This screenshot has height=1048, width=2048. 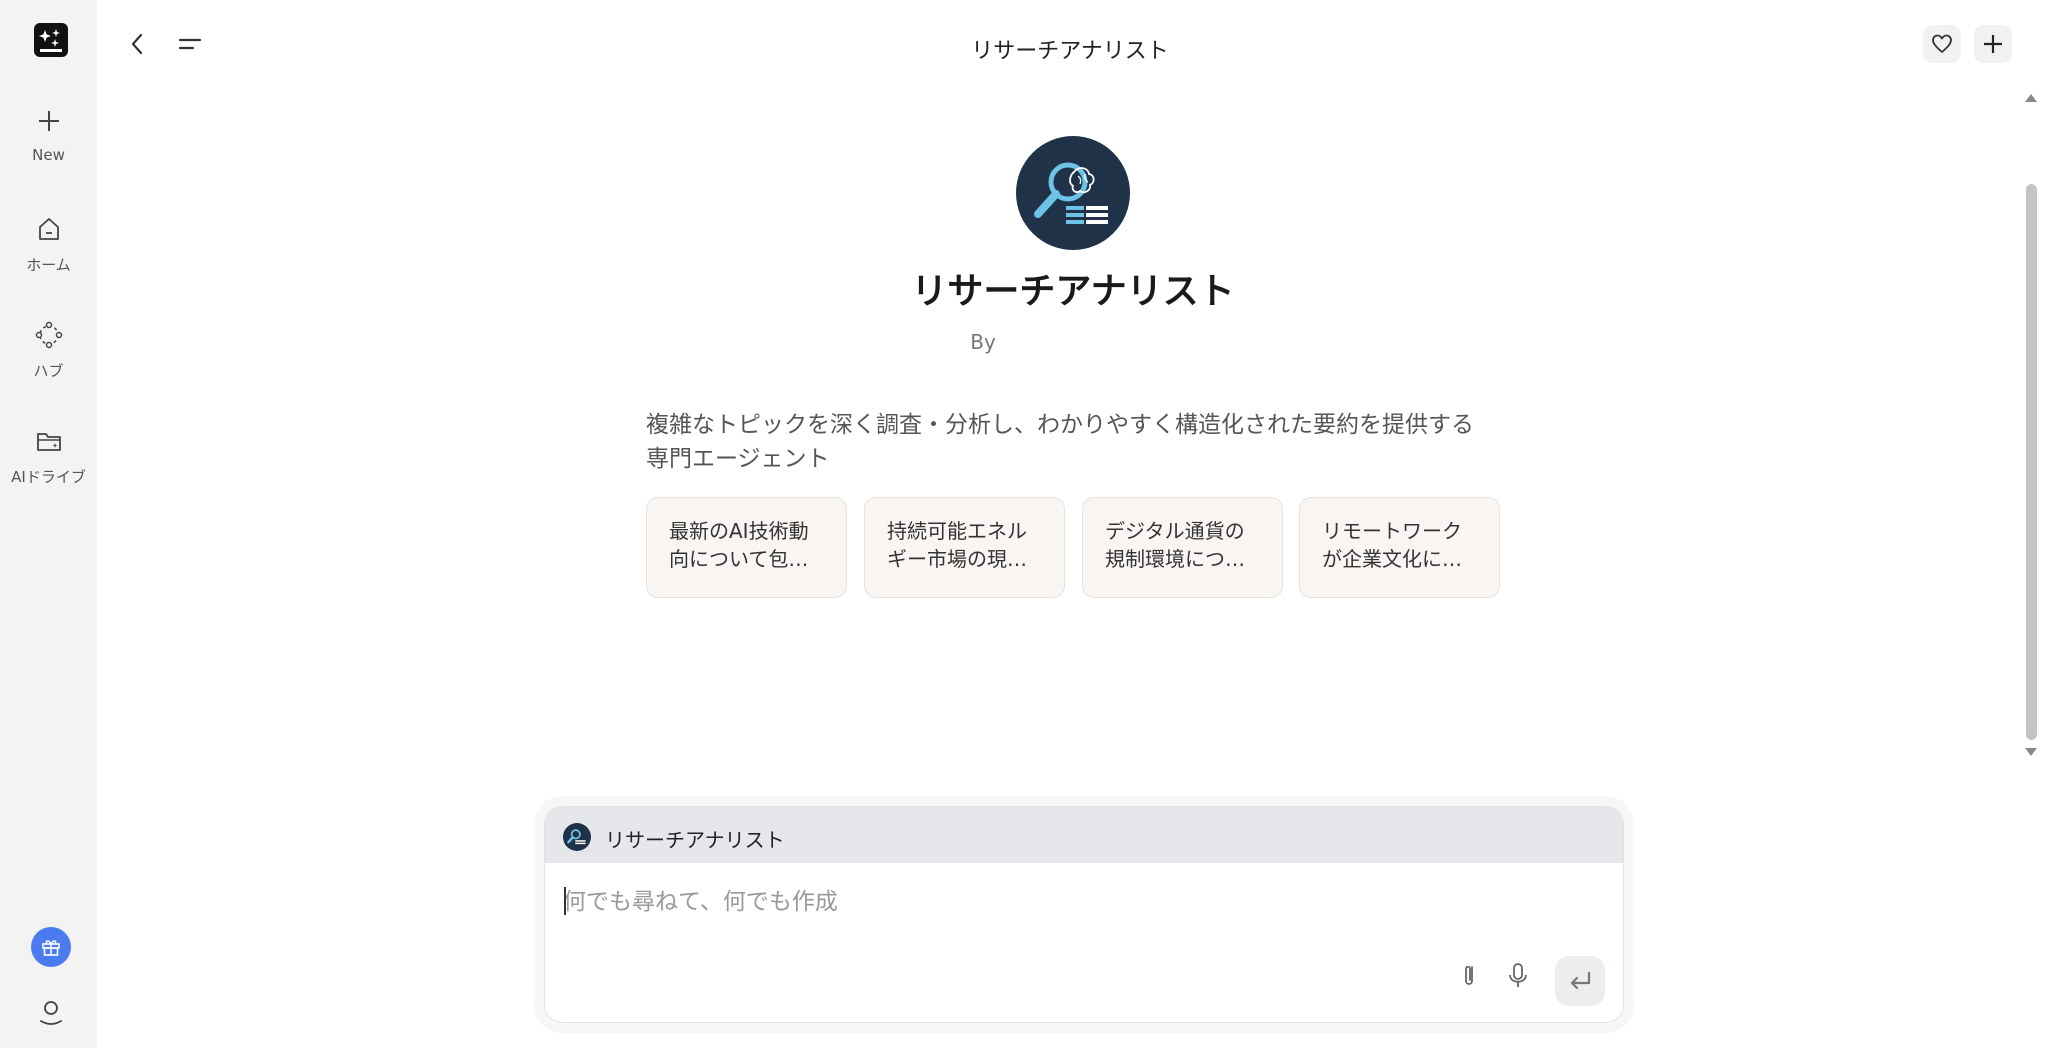 I want to click on sidebar-item-label: AIドライブ, so click(x=48, y=477).